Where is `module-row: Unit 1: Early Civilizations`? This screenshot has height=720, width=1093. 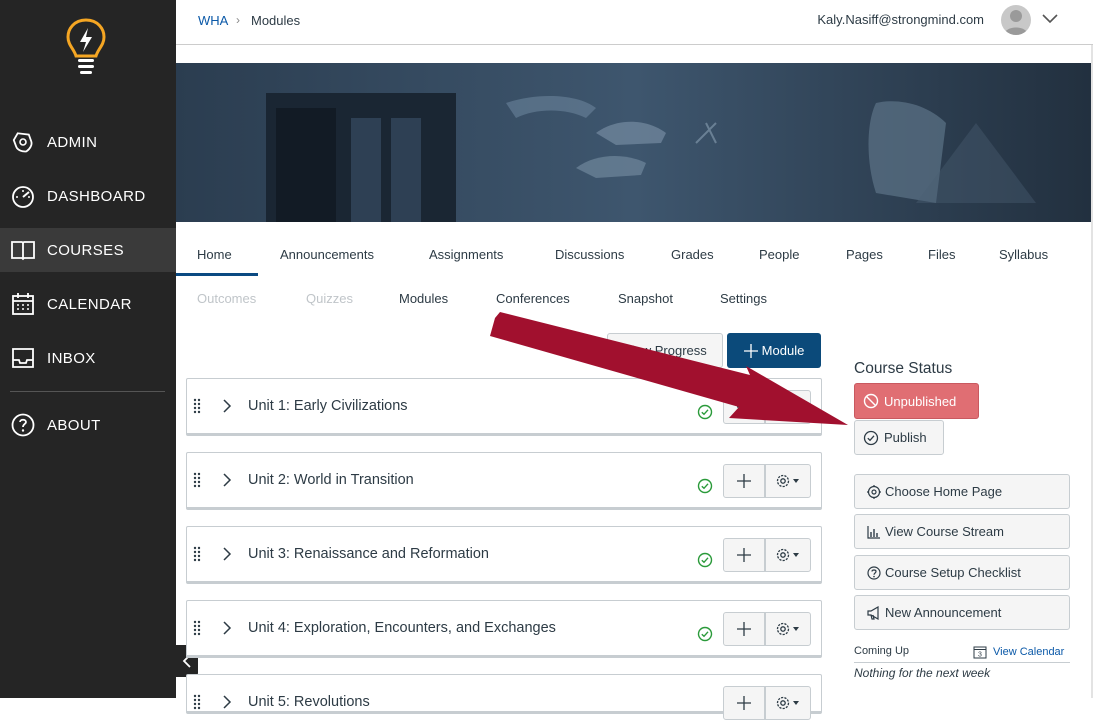
module-row: Unit 1: Early Civilizations is located at coordinates (504, 407).